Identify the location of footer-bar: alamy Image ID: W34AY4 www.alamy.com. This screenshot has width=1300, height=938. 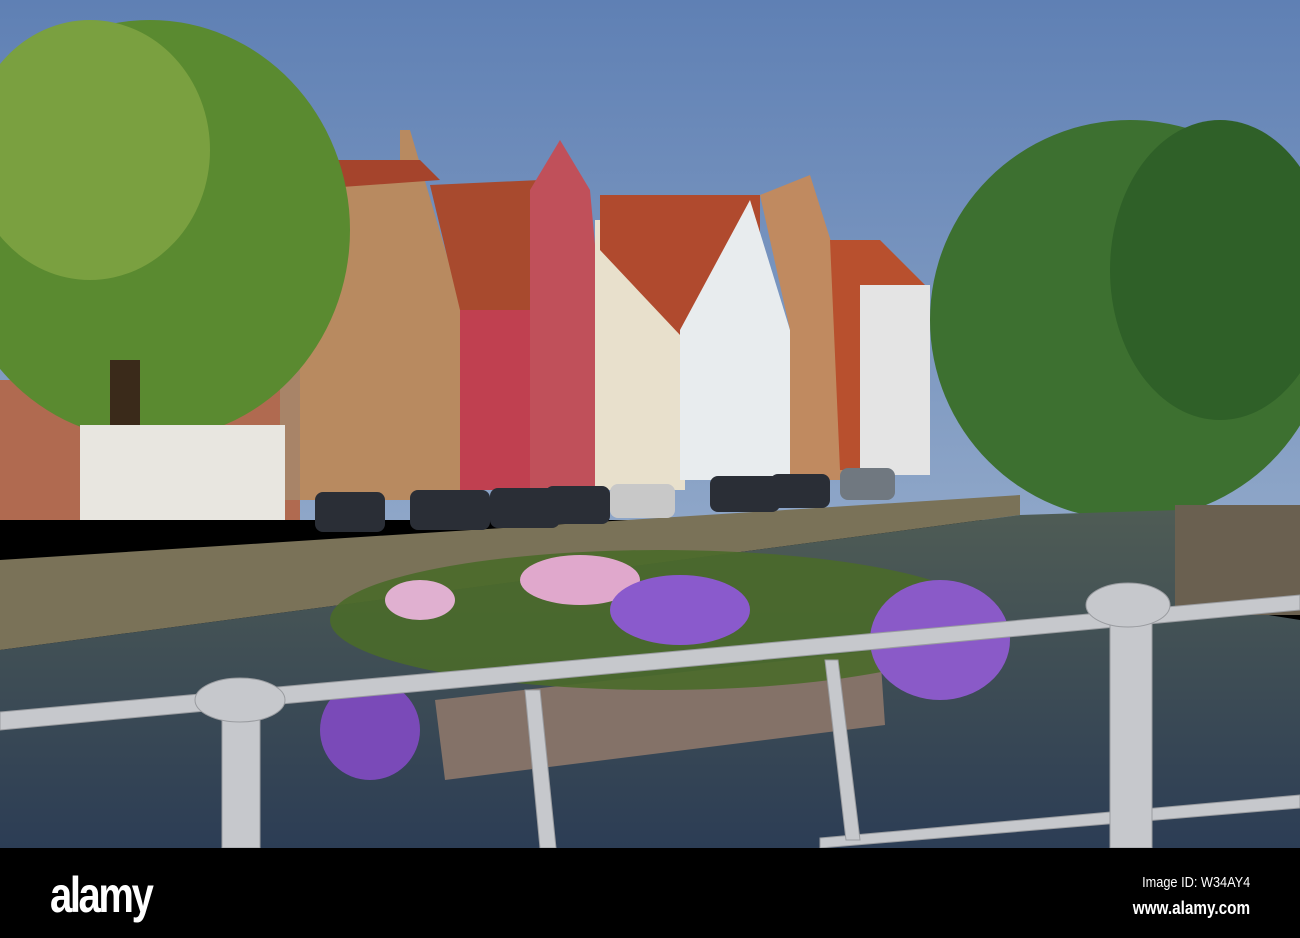
(650, 893).